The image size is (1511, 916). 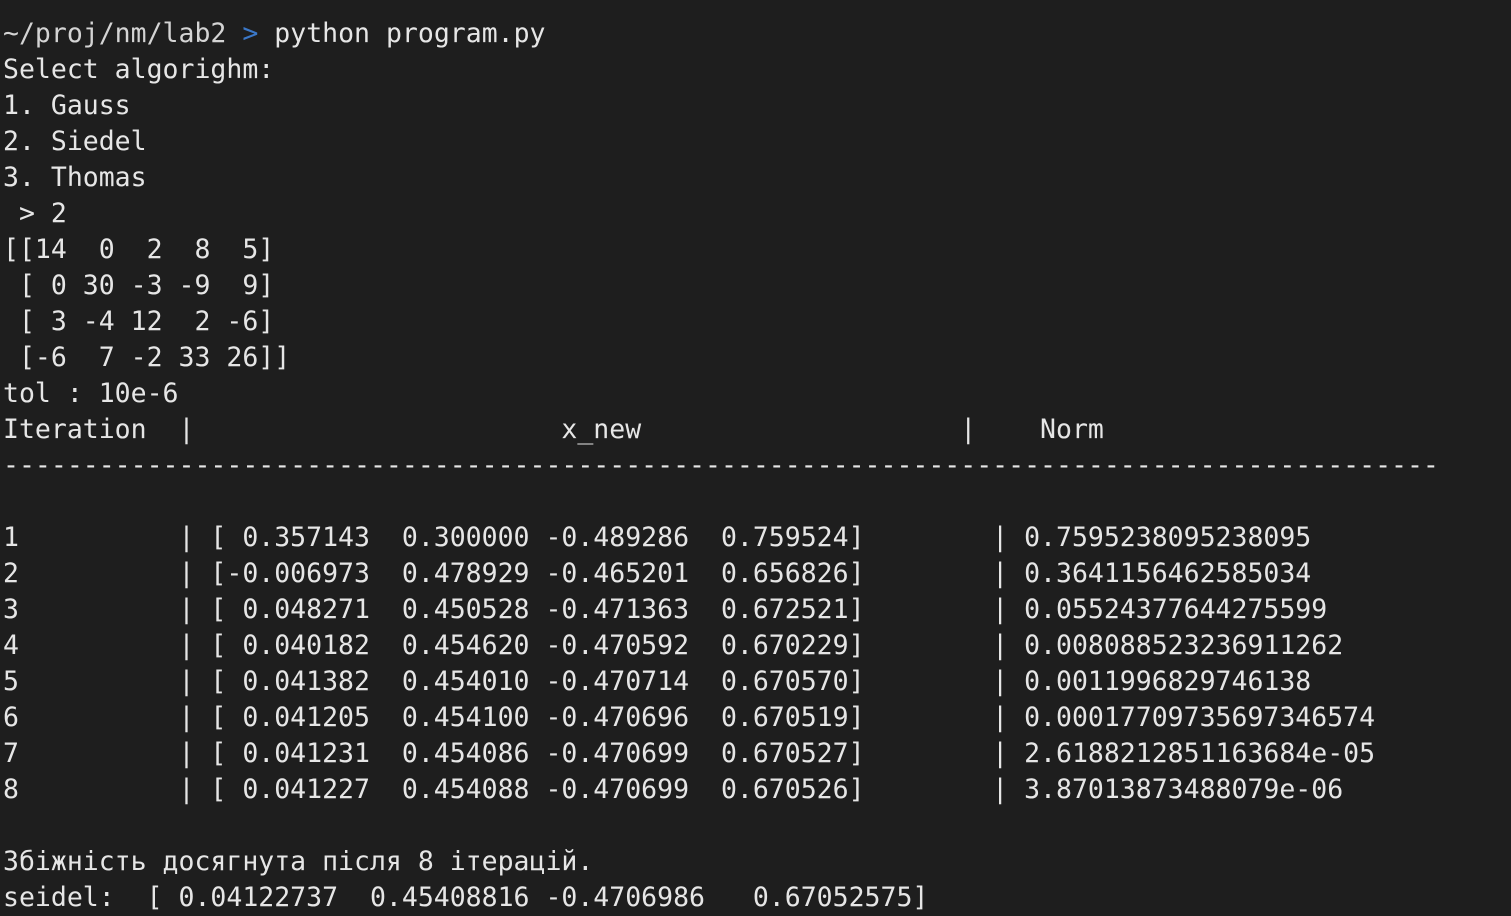 I want to click on tolerance-line: tol : 10e-6, so click(x=91, y=393).